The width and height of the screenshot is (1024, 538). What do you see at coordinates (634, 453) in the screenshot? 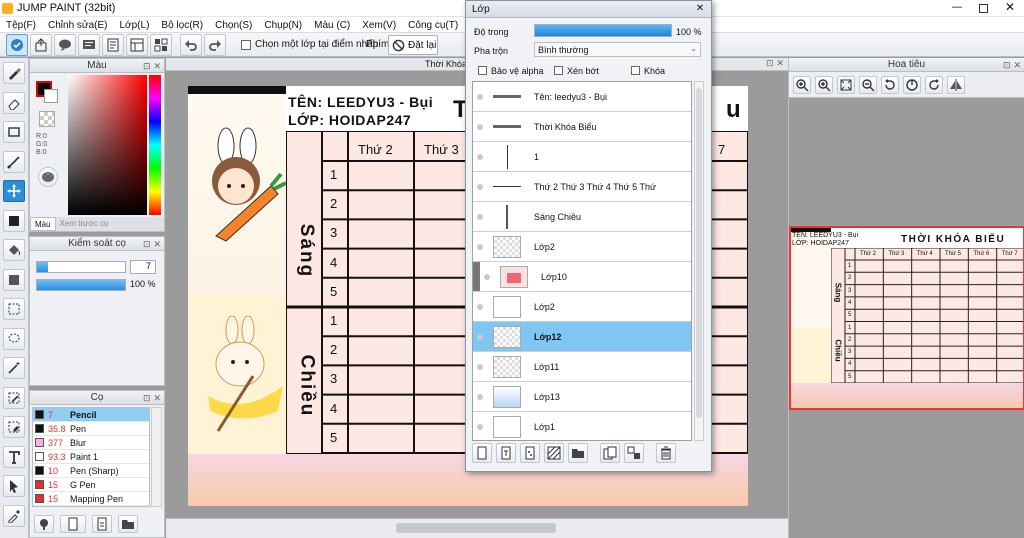
I see `merge-layer-button` at bounding box center [634, 453].